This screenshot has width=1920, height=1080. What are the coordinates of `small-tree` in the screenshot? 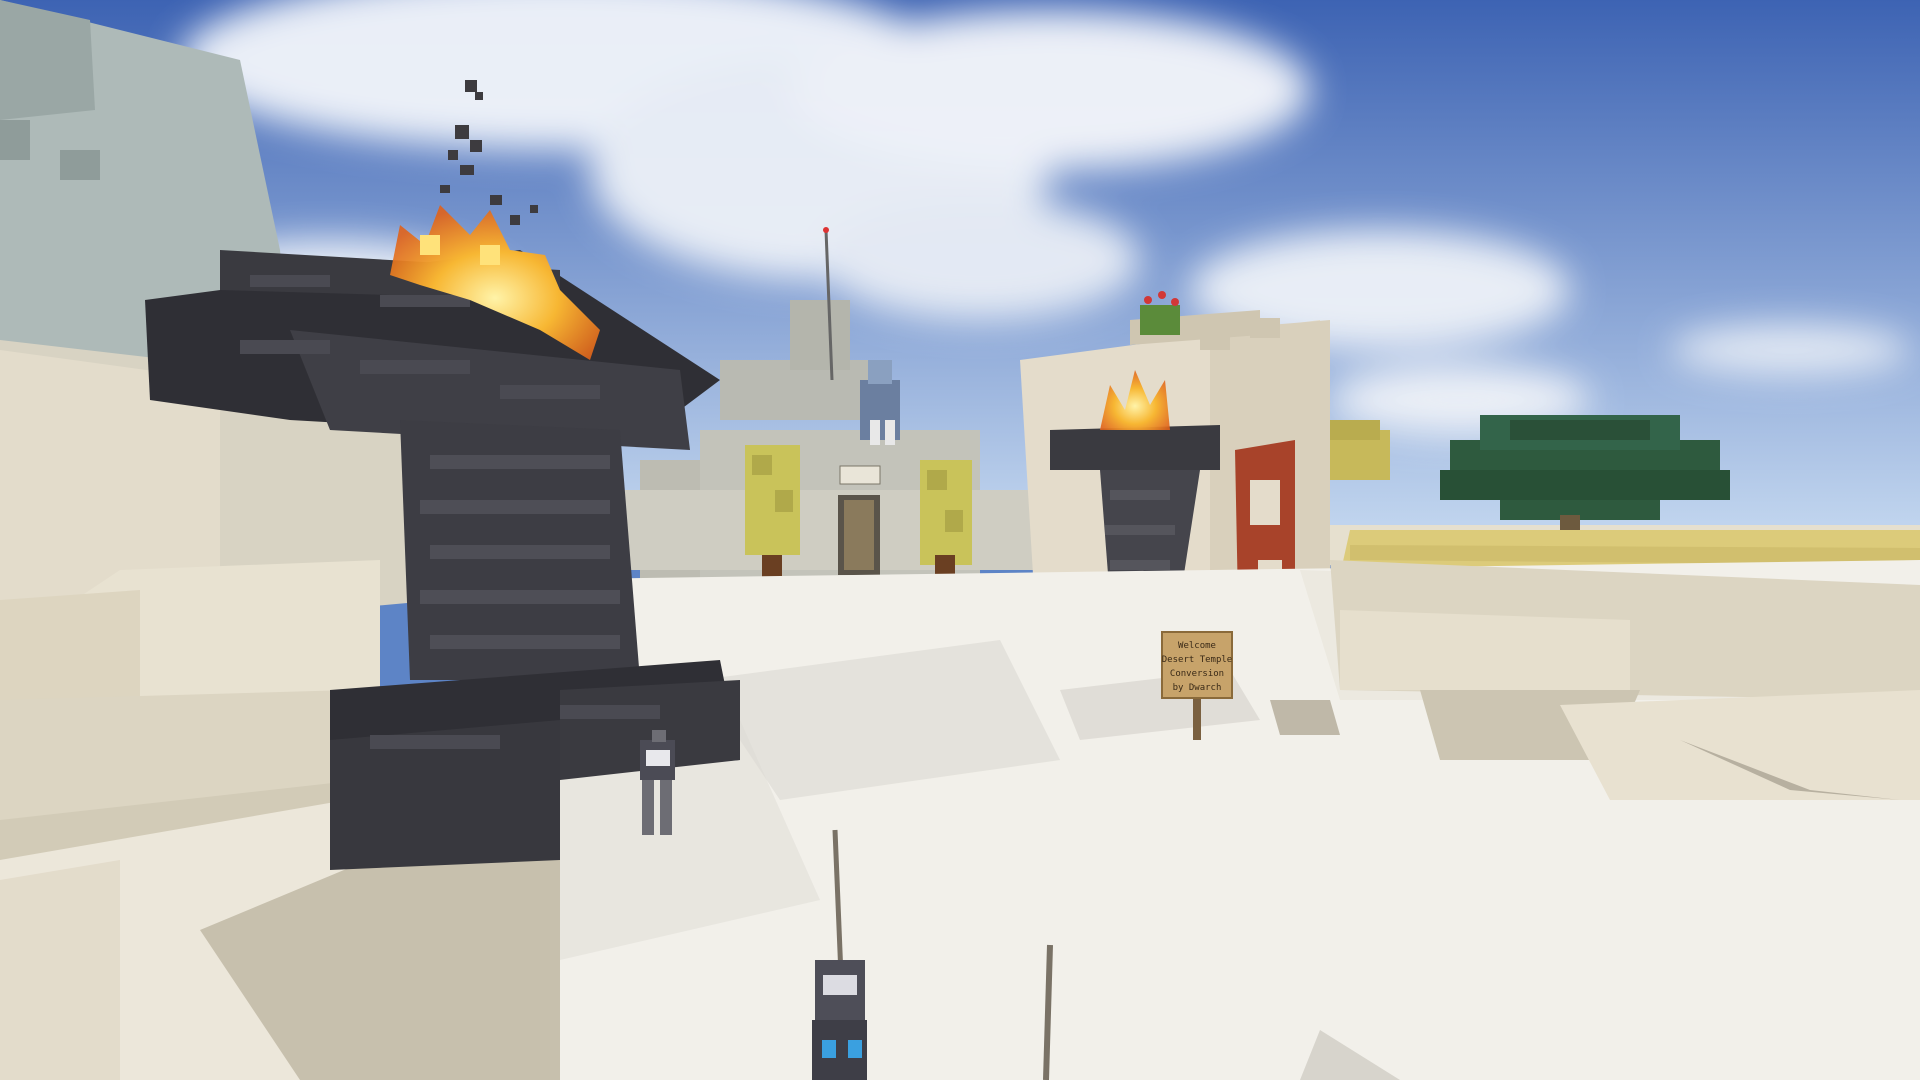 It's located at (1355, 450).